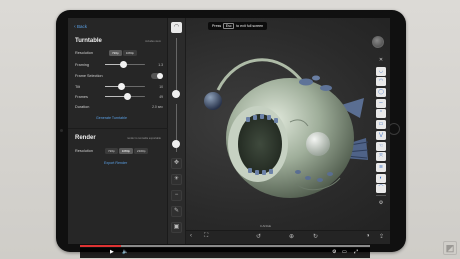 Image resolution: width=460 pixels, height=259 pixels. Describe the element at coordinates (61, 130) in the screenshot. I see `camera-dot` at that location.